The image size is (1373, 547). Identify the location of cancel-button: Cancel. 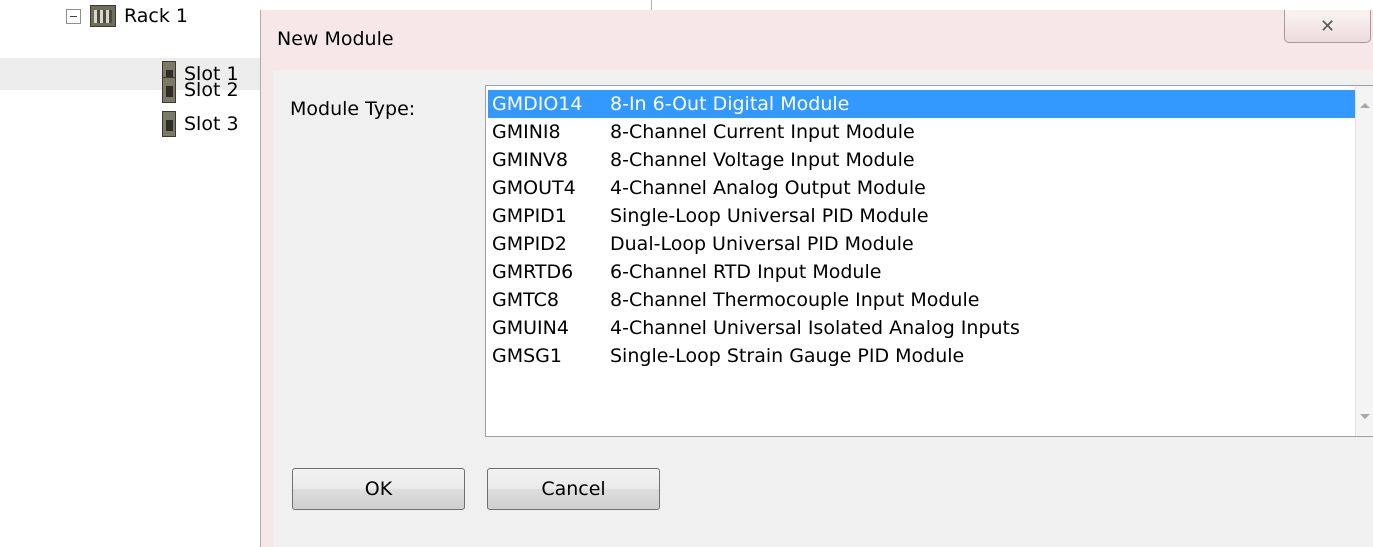
(573, 489).